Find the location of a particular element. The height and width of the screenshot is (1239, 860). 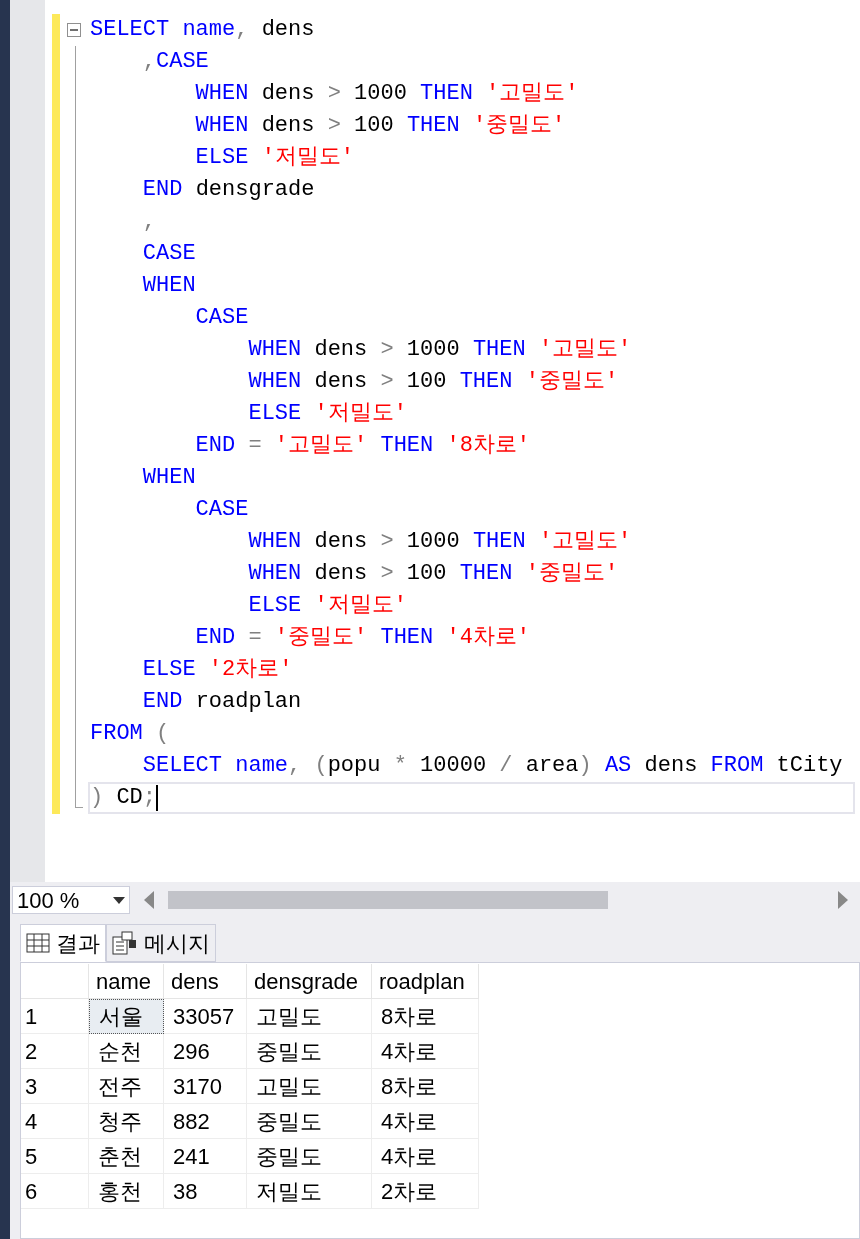

result-tab: 메시지 is located at coordinates (161, 943).